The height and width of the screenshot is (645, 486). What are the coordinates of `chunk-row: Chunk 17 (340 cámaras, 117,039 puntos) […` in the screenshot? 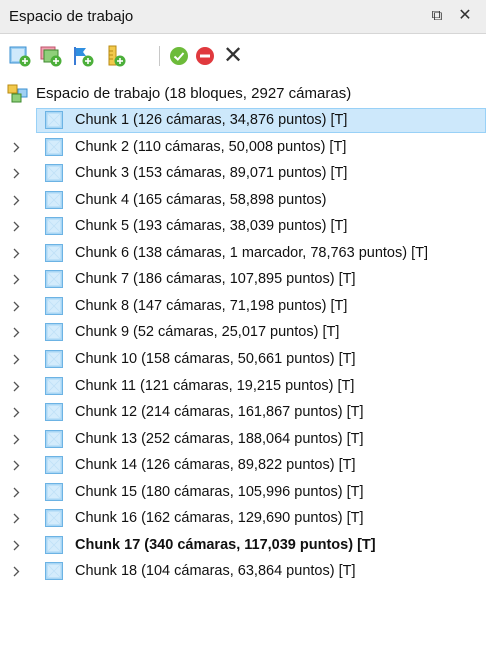 It's located at (243, 545).